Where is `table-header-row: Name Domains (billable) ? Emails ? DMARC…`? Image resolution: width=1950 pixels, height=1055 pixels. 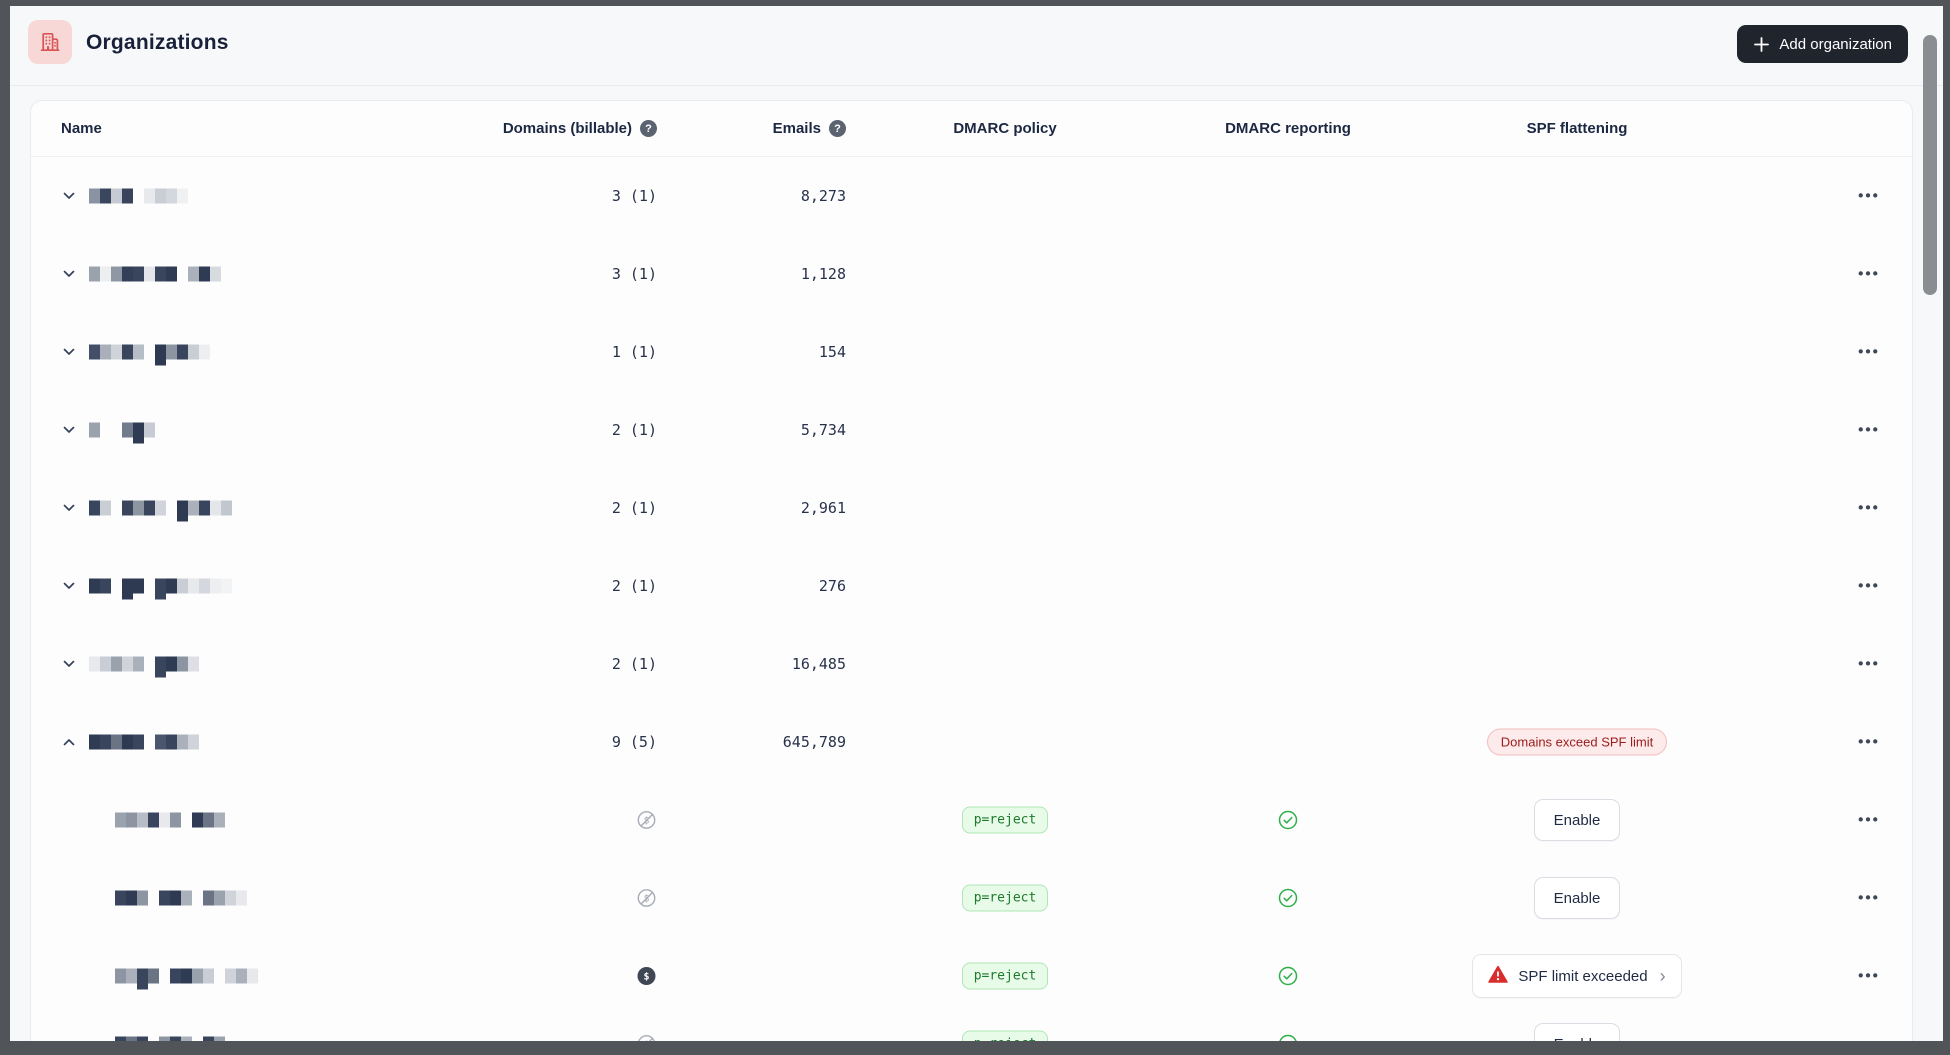
table-header-row: Name Domains (billable) ? Emails ? DMARC… is located at coordinates (971, 129).